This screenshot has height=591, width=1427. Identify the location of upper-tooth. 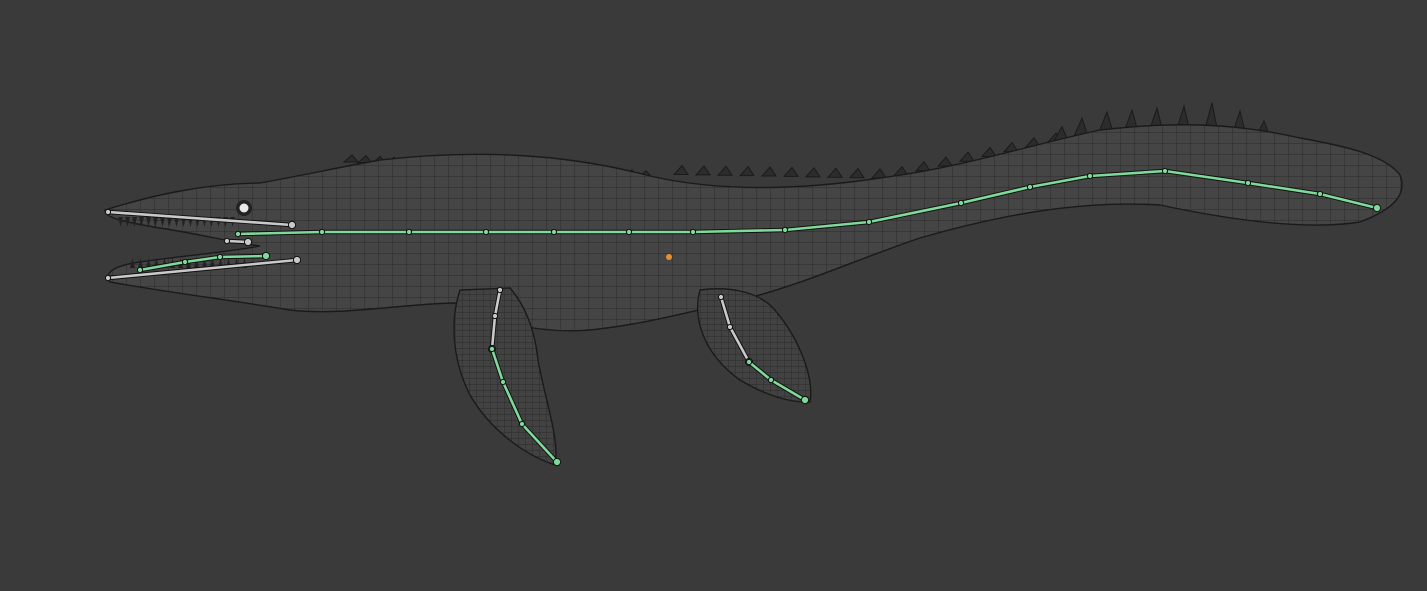
(120, 222).